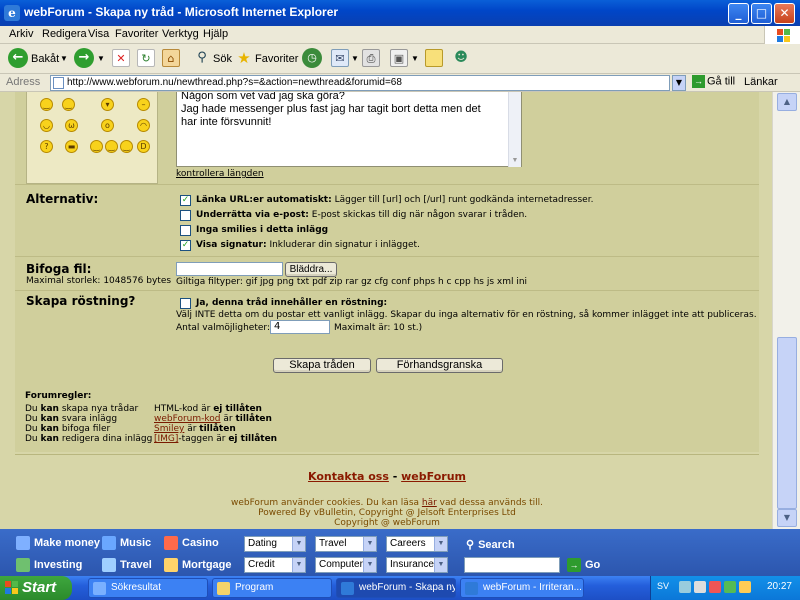 The height and width of the screenshot is (600, 800). Describe the element at coordinates (187, 419) in the screenshot. I see `webforum-code-link: webForum-kod` at that location.